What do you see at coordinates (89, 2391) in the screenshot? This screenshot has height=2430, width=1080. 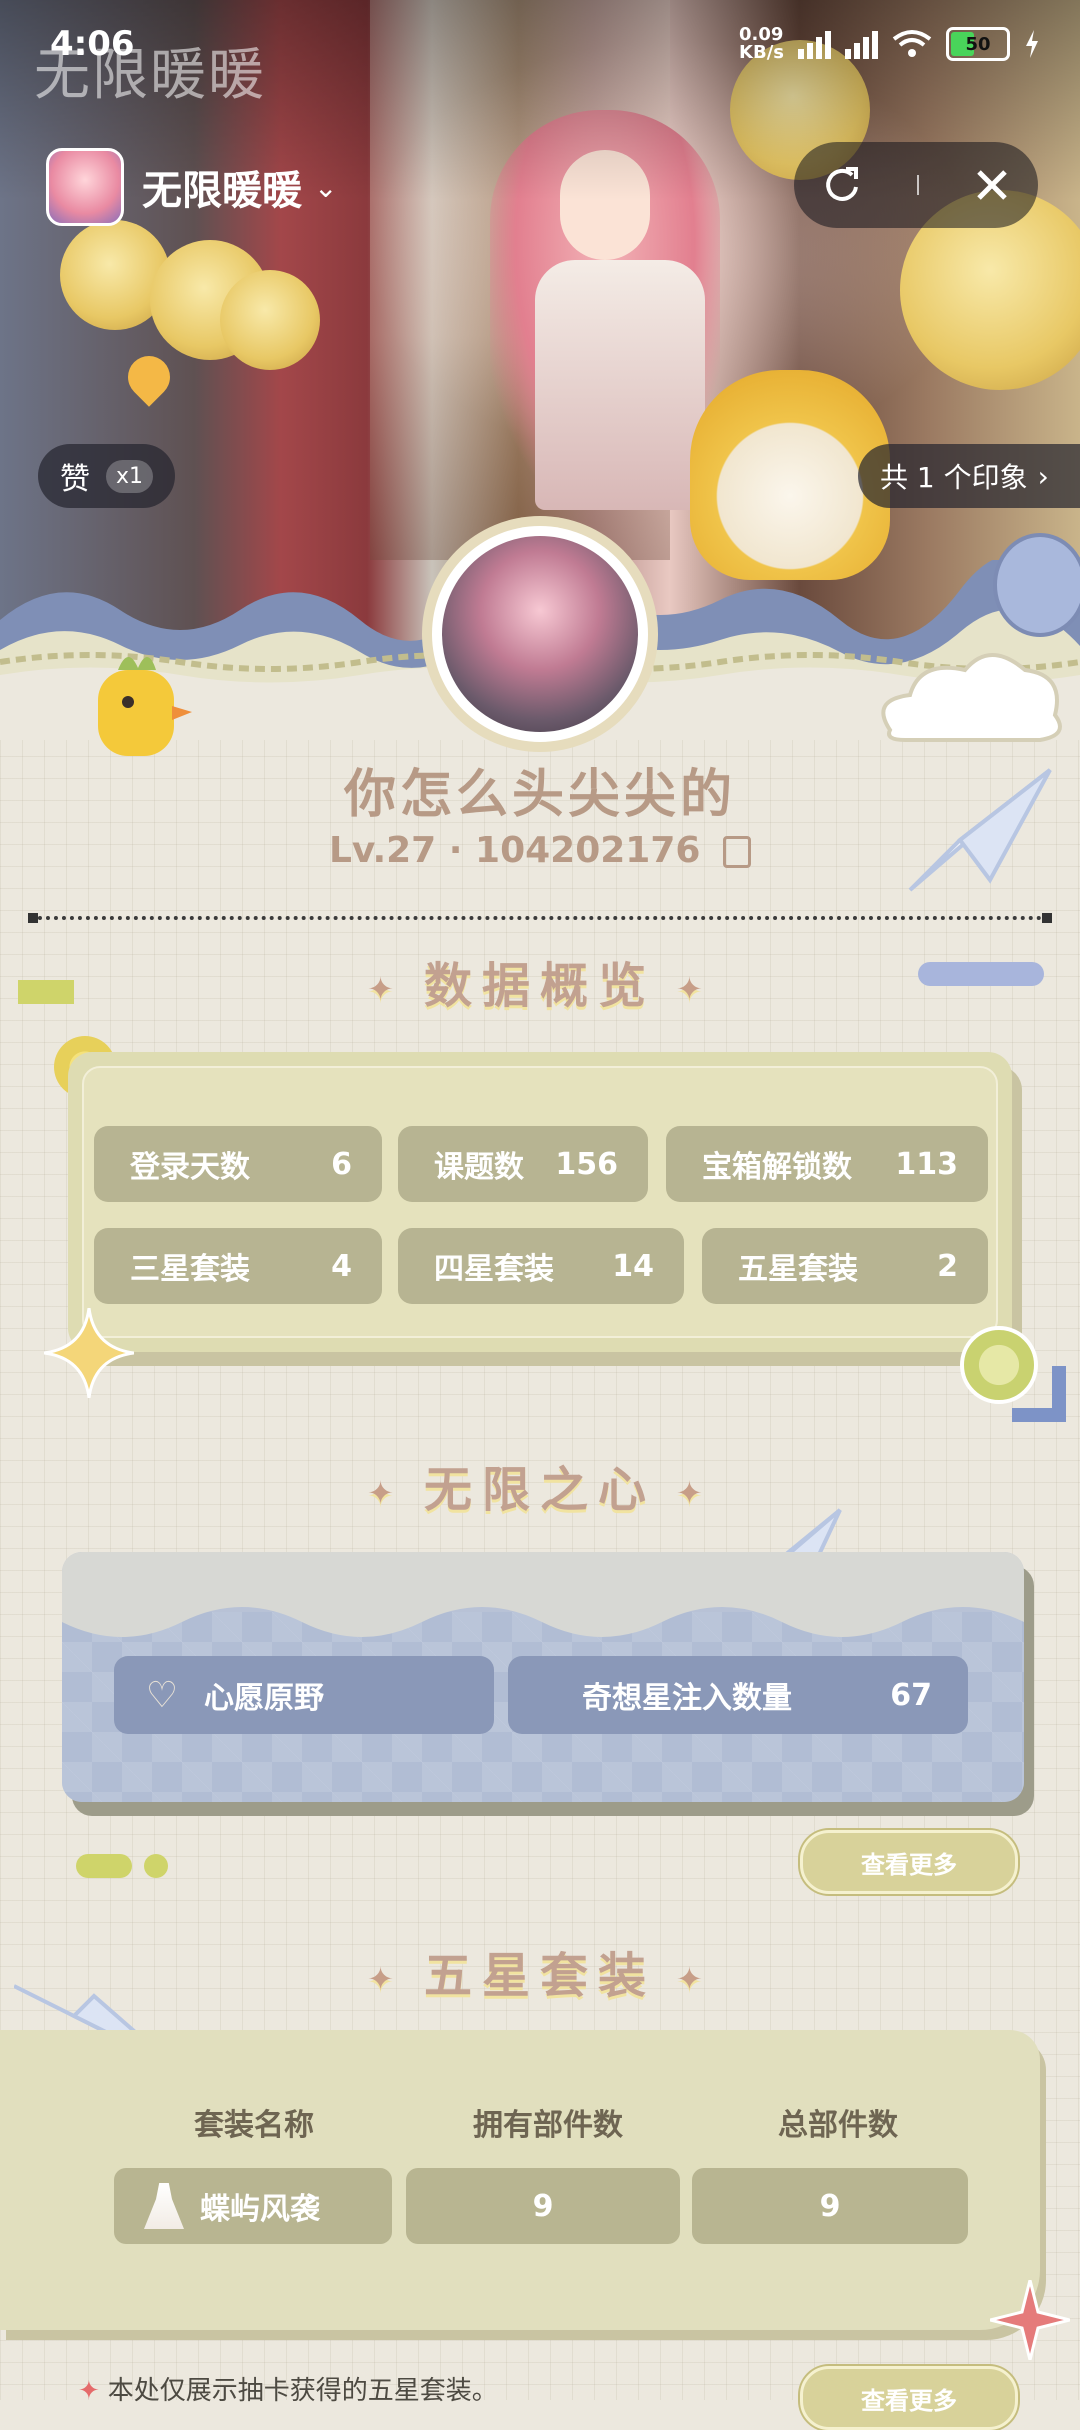 I see `star-icon: ✦` at bounding box center [89, 2391].